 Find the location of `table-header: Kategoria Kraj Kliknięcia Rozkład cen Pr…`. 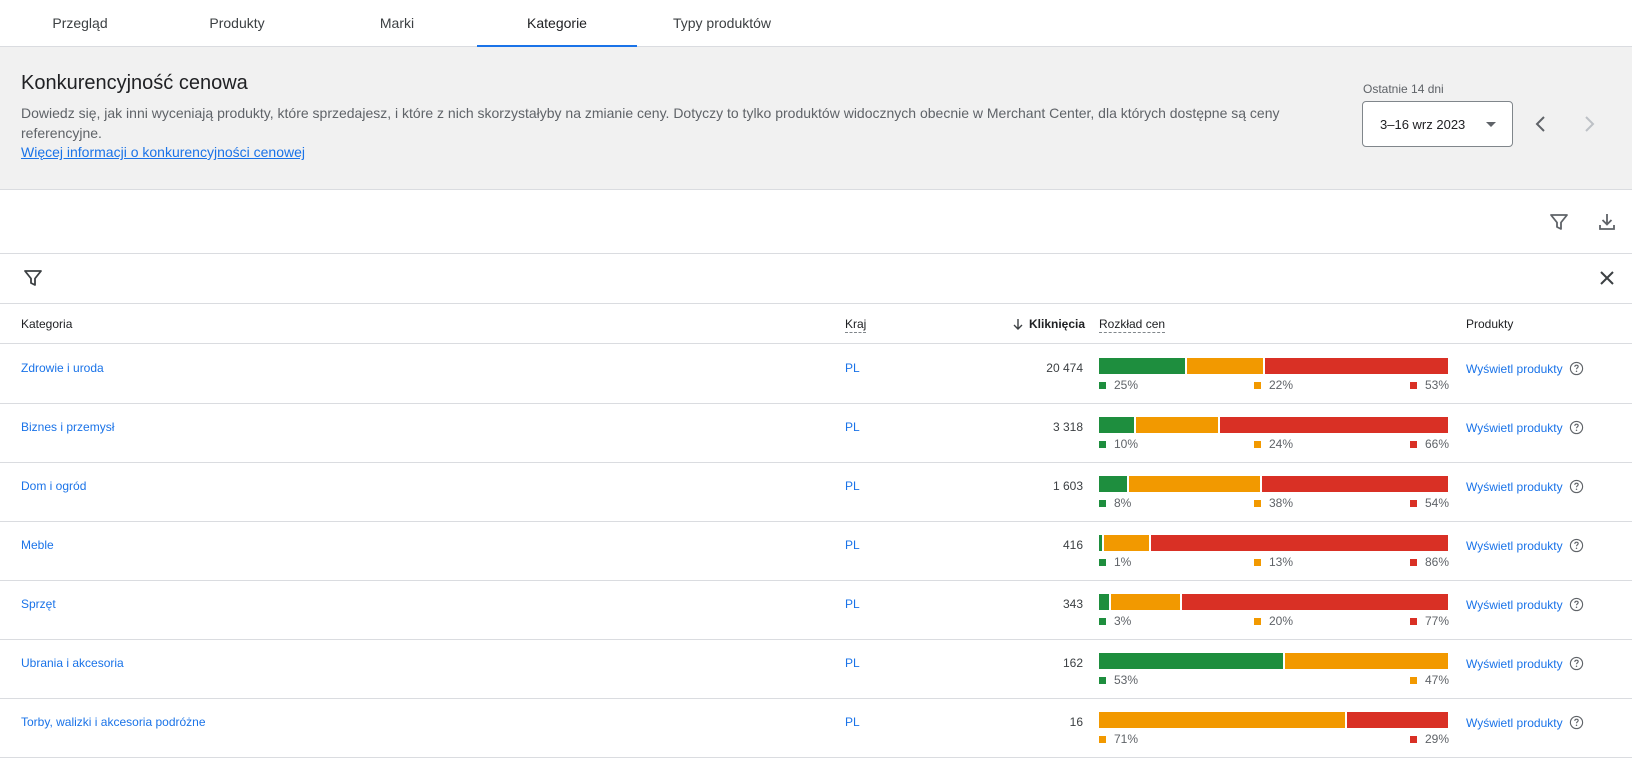

table-header: Kategoria Kraj Kliknięcia Rozkład cen Pr… is located at coordinates (816, 323).